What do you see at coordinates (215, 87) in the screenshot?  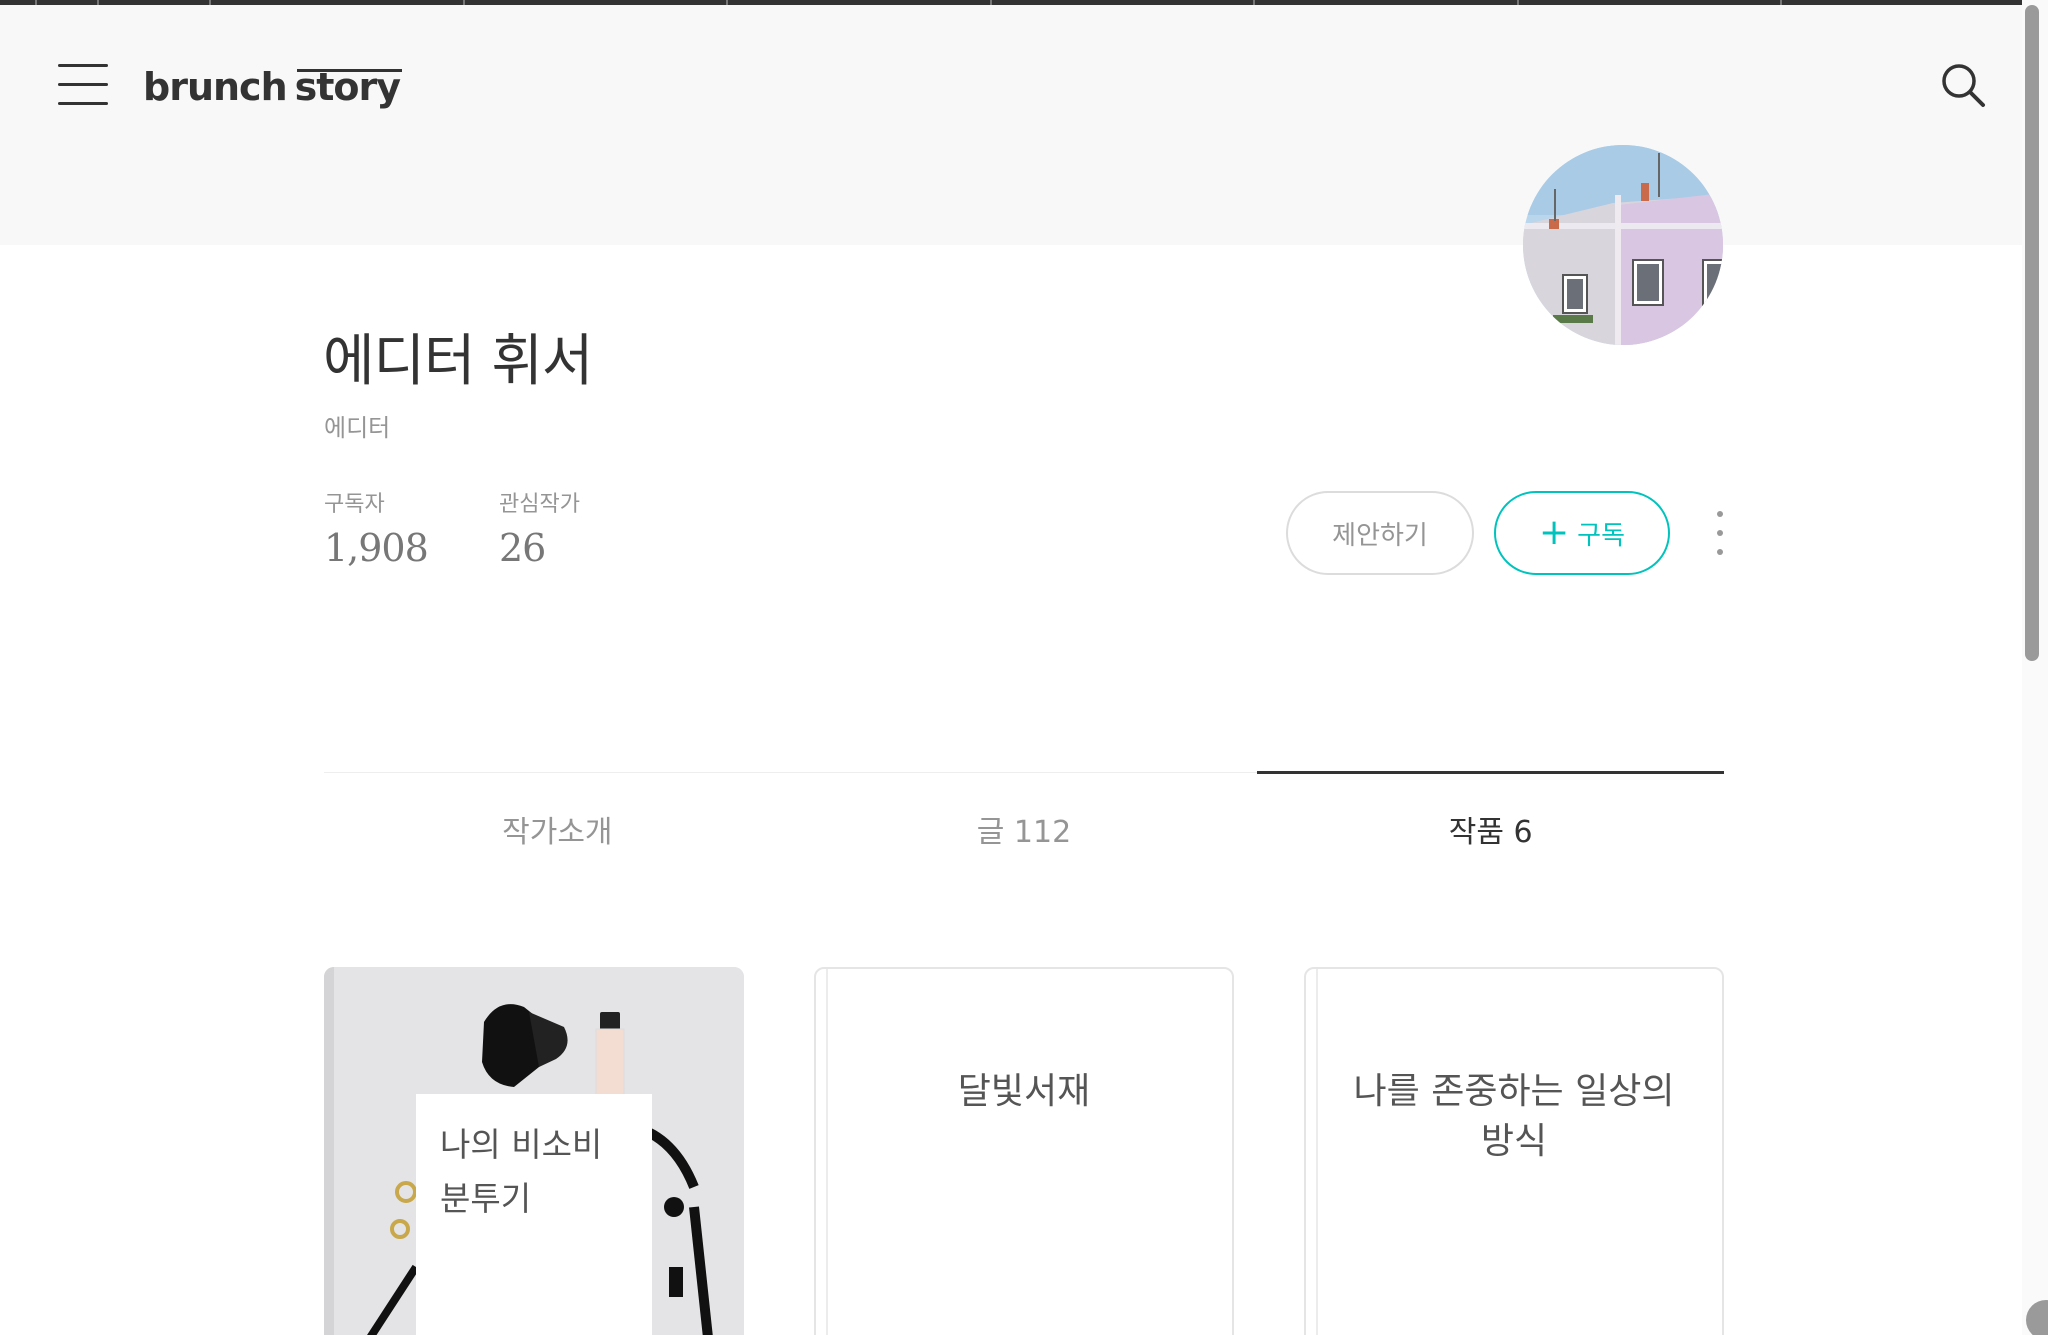 I see `logo-word-brunch: brunch` at bounding box center [215, 87].